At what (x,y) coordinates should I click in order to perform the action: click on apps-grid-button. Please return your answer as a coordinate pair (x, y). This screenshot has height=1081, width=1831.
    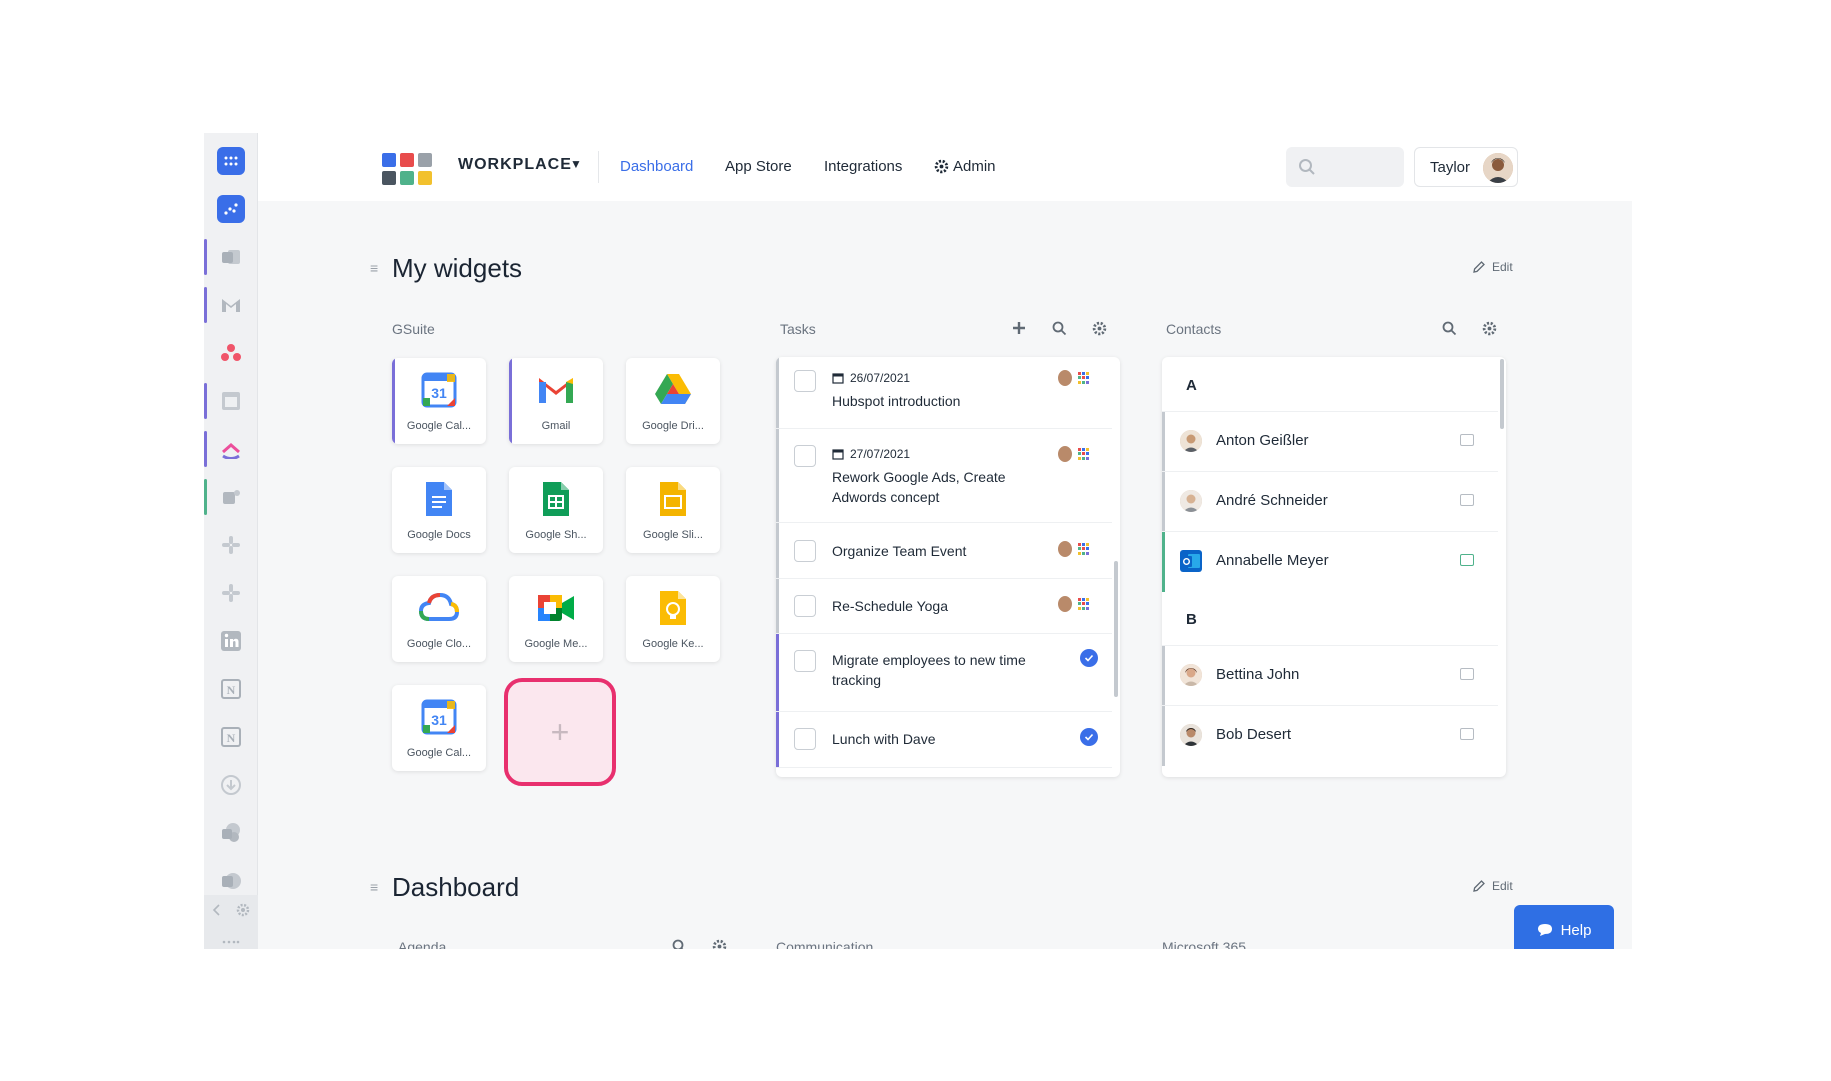
    Looking at the image, I should click on (231, 161).